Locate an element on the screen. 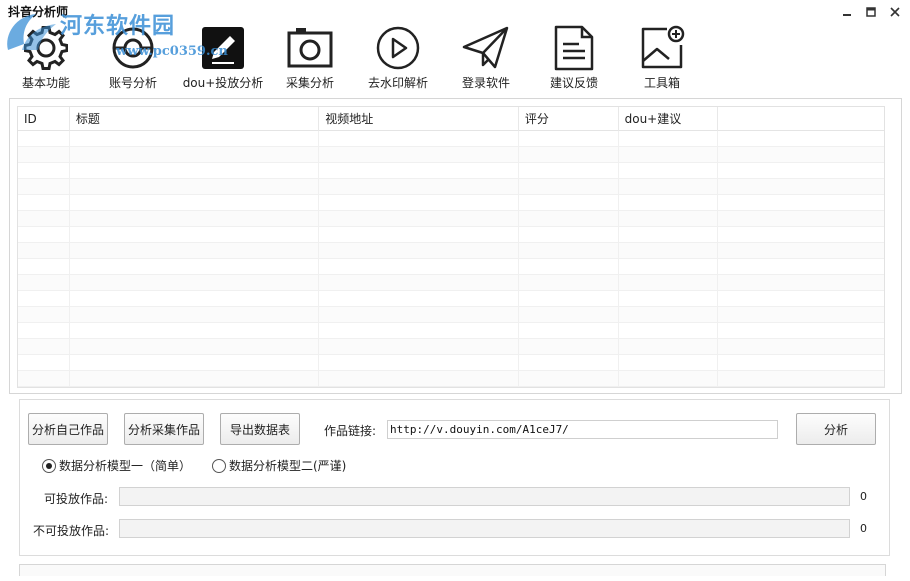 This screenshot has width=910, height=581. close-button is located at coordinates (895, 12).